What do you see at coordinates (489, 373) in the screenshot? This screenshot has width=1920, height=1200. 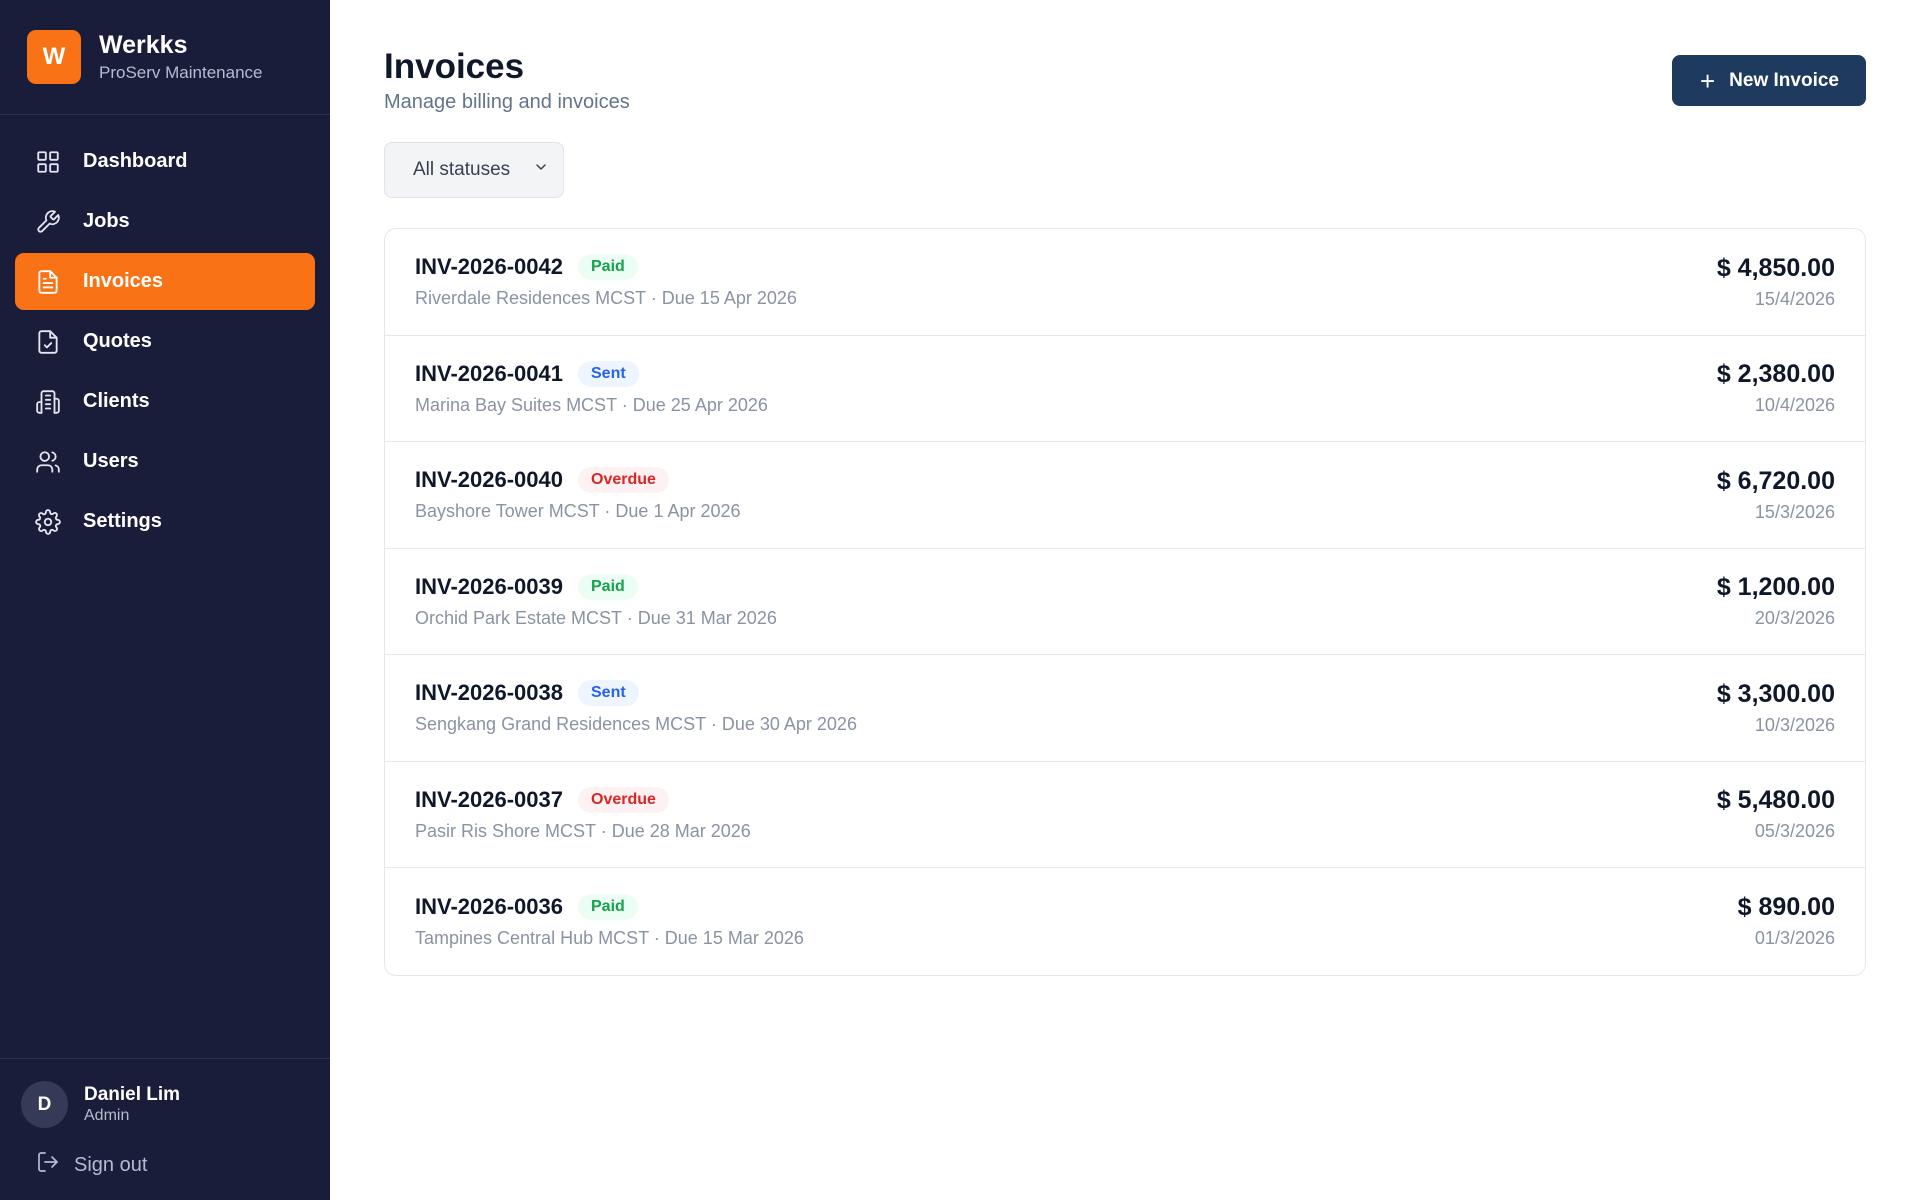 I see `invoice-number: INV-2026-0041` at bounding box center [489, 373].